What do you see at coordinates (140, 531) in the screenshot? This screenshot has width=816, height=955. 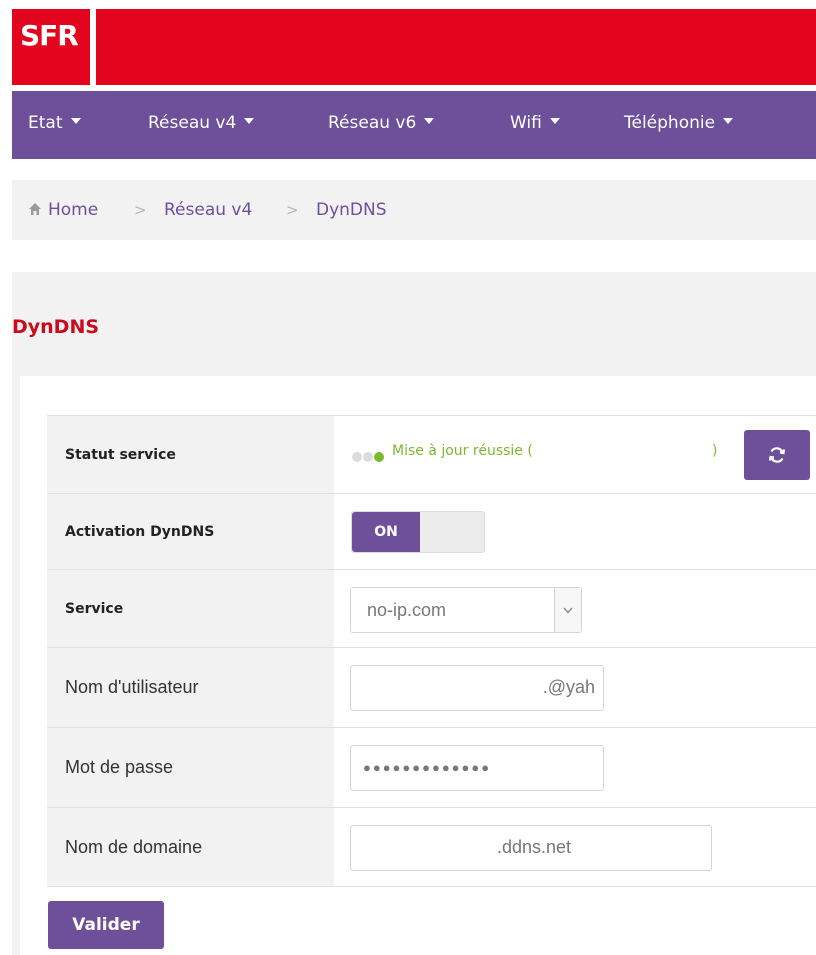 I see `activation-label: Activation DynDNS` at bounding box center [140, 531].